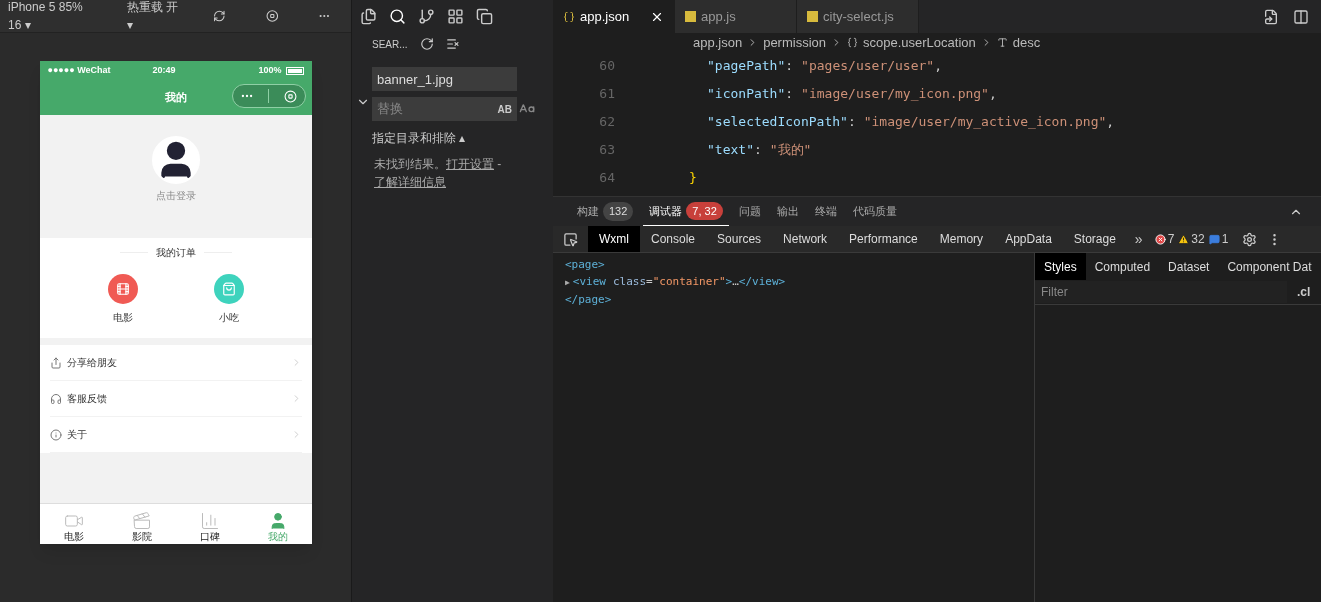  I want to click on panel-tab: 终端, so click(825, 211).